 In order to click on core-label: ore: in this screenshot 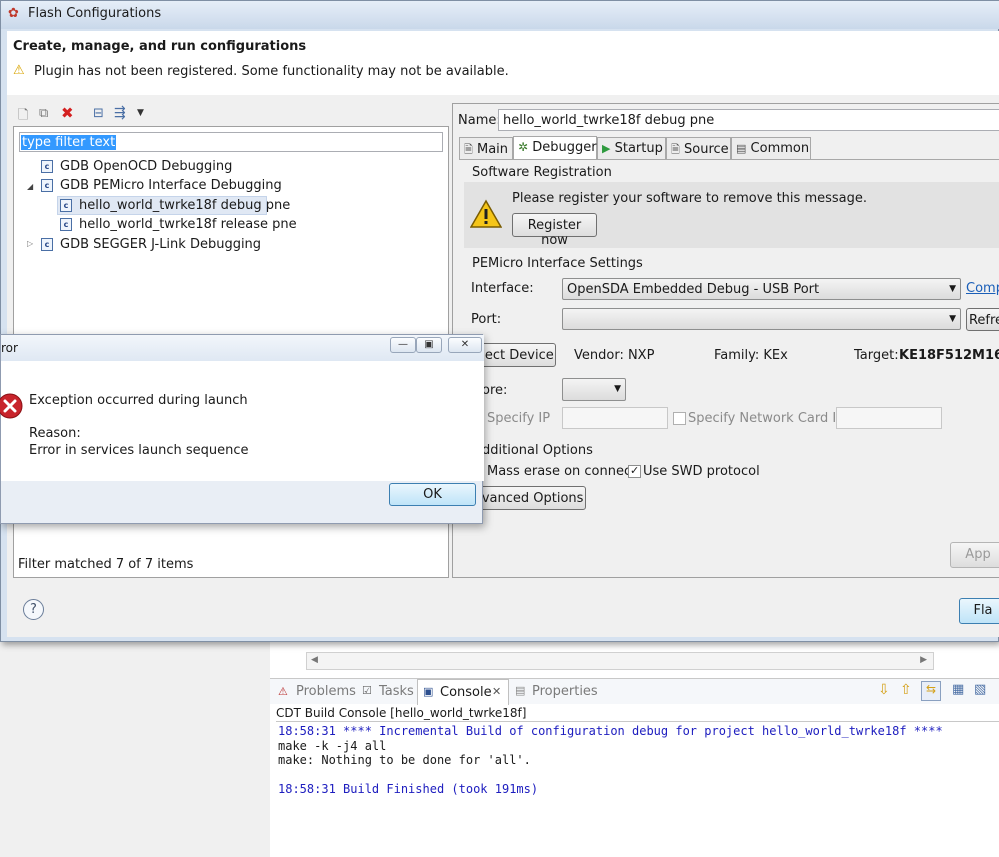, I will do `click(495, 390)`.